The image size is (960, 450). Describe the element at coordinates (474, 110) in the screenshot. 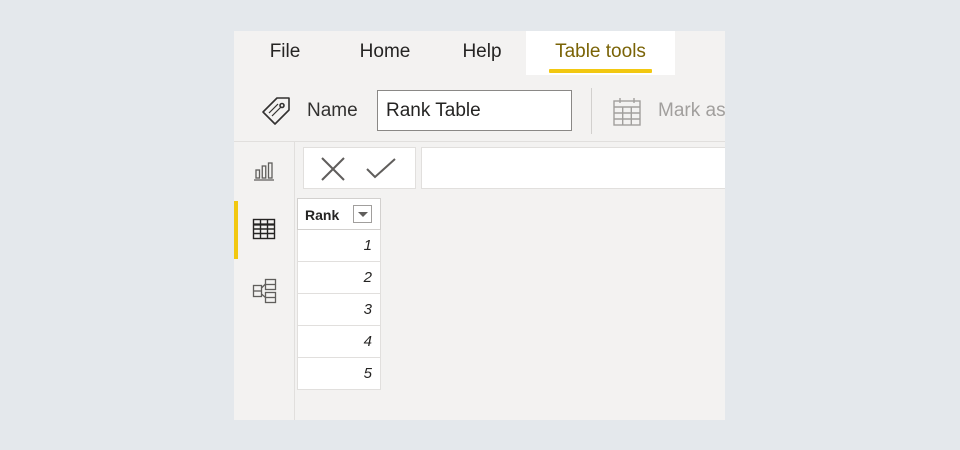

I see `table-name-input` at that location.